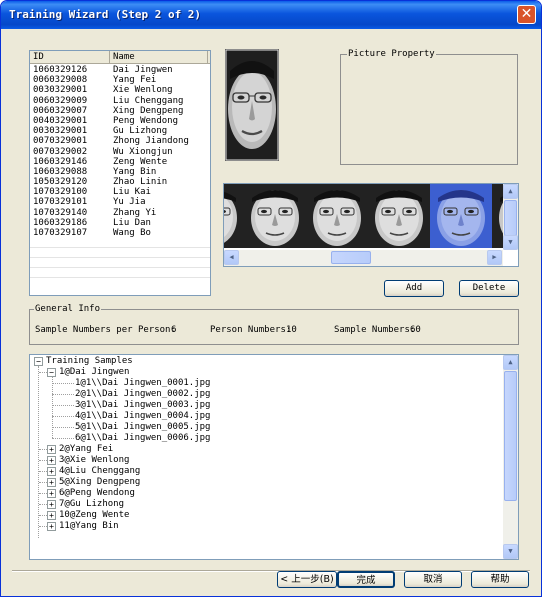 This screenshot has height=597, width=542. I want to click on scroll-thumb, so click(510, 218).